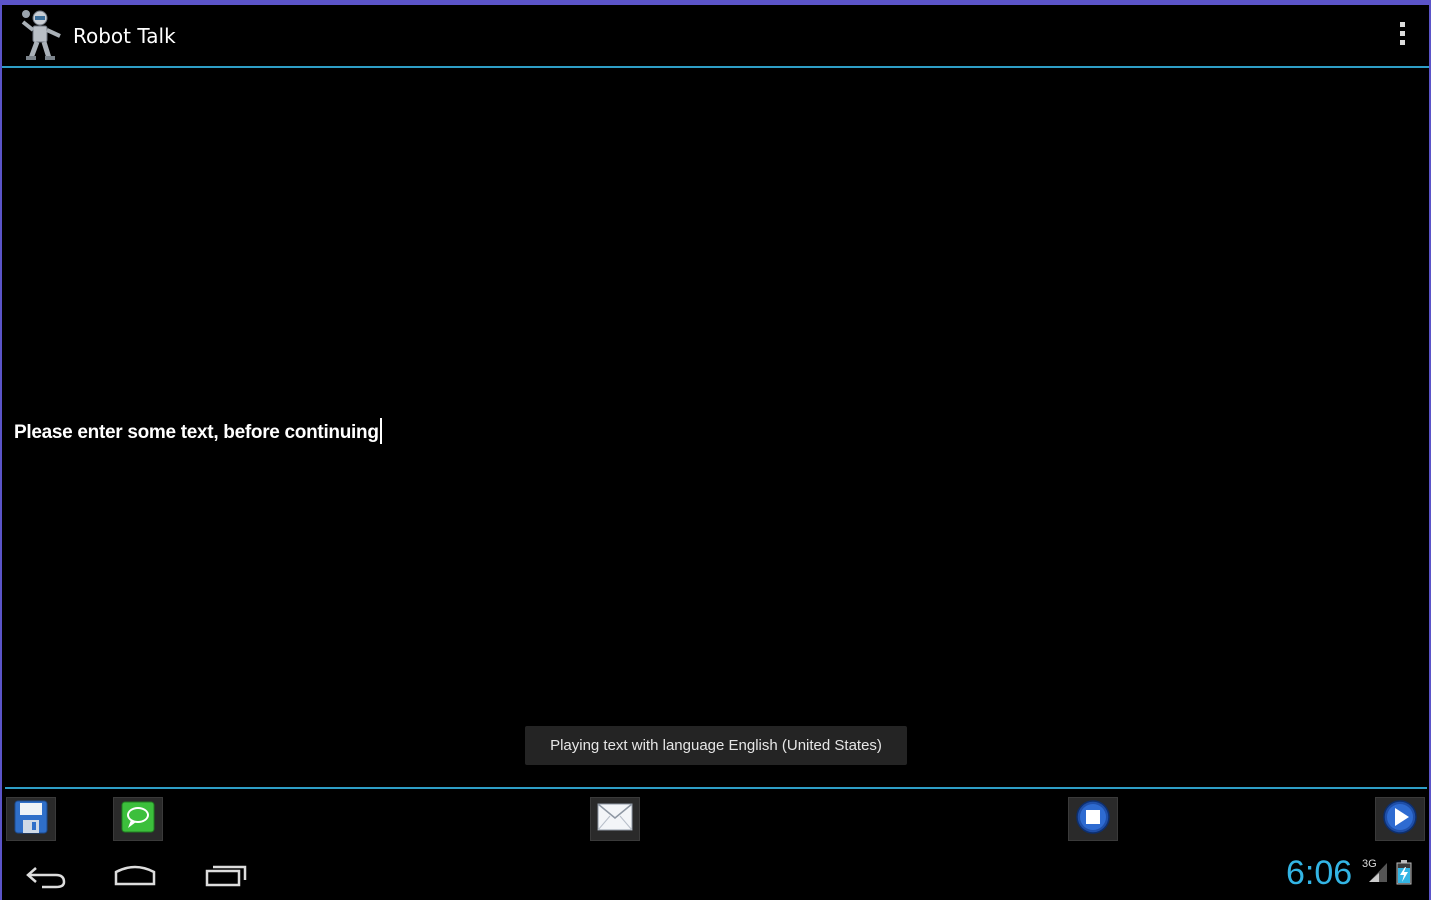 This screenshot has height=900, width=1431. What do you see at coordinates (135, 875) in the screenshot?
I see `home-icon` at bounding box center [135, 875].